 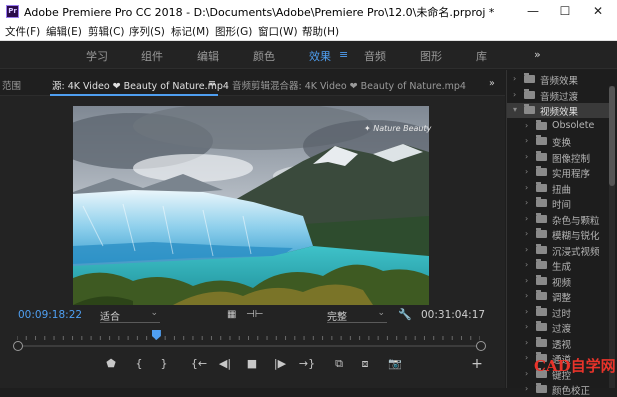 I want to click on playback-resolution-dropdown: 完整 ⌄, so click(x=357, y=315).